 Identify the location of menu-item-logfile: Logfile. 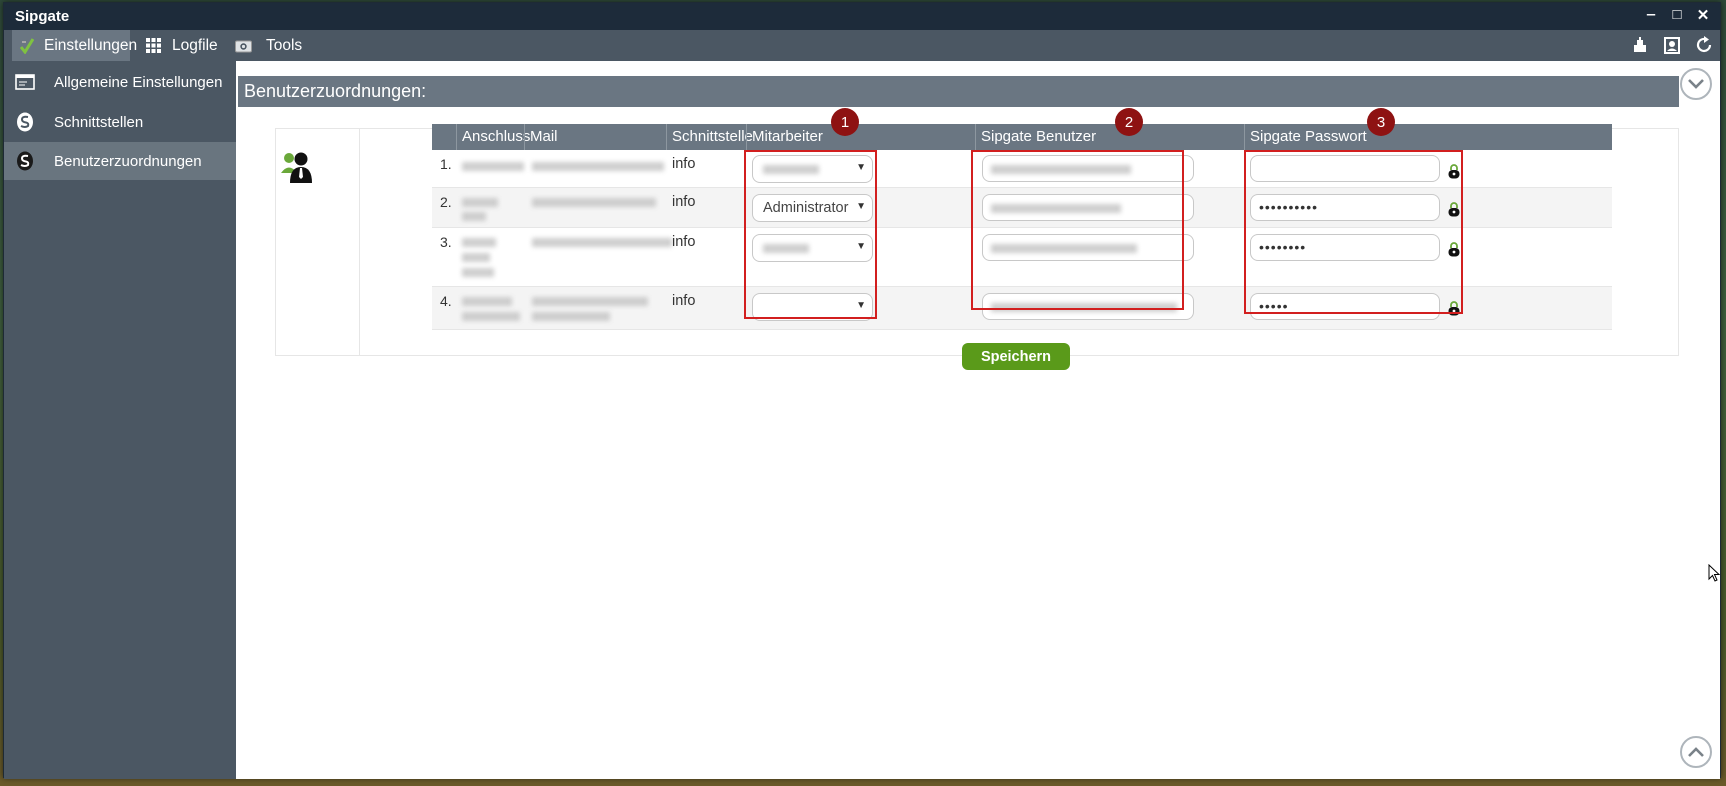
(181, 45).